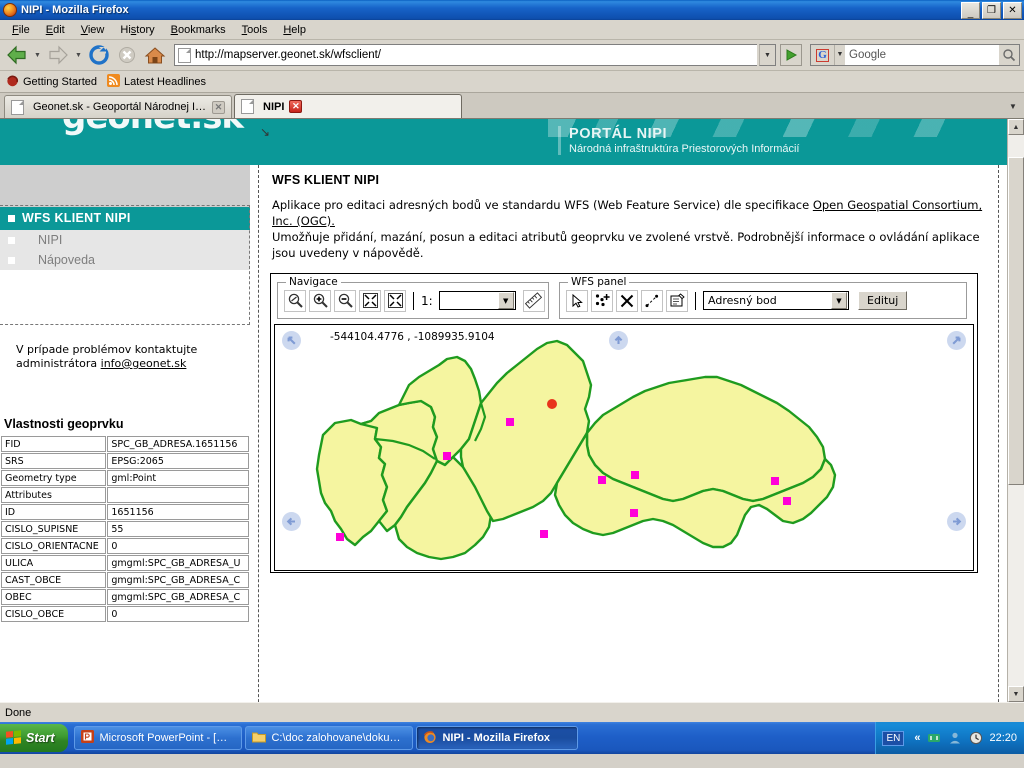 This screenshot has height=768, width=1024. Describe the element at coordinates (55, 30) in the screenshot. I see `menu-edit: Edit` at that location.